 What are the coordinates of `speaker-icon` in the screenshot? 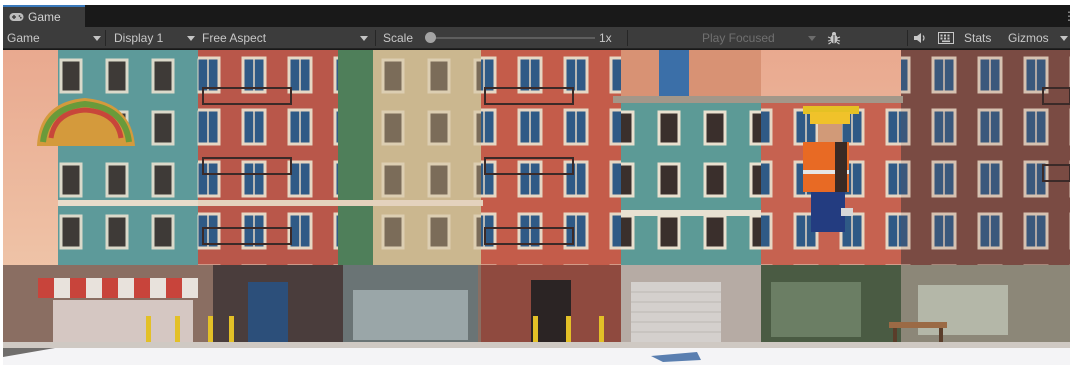 It's located at (919, 38).